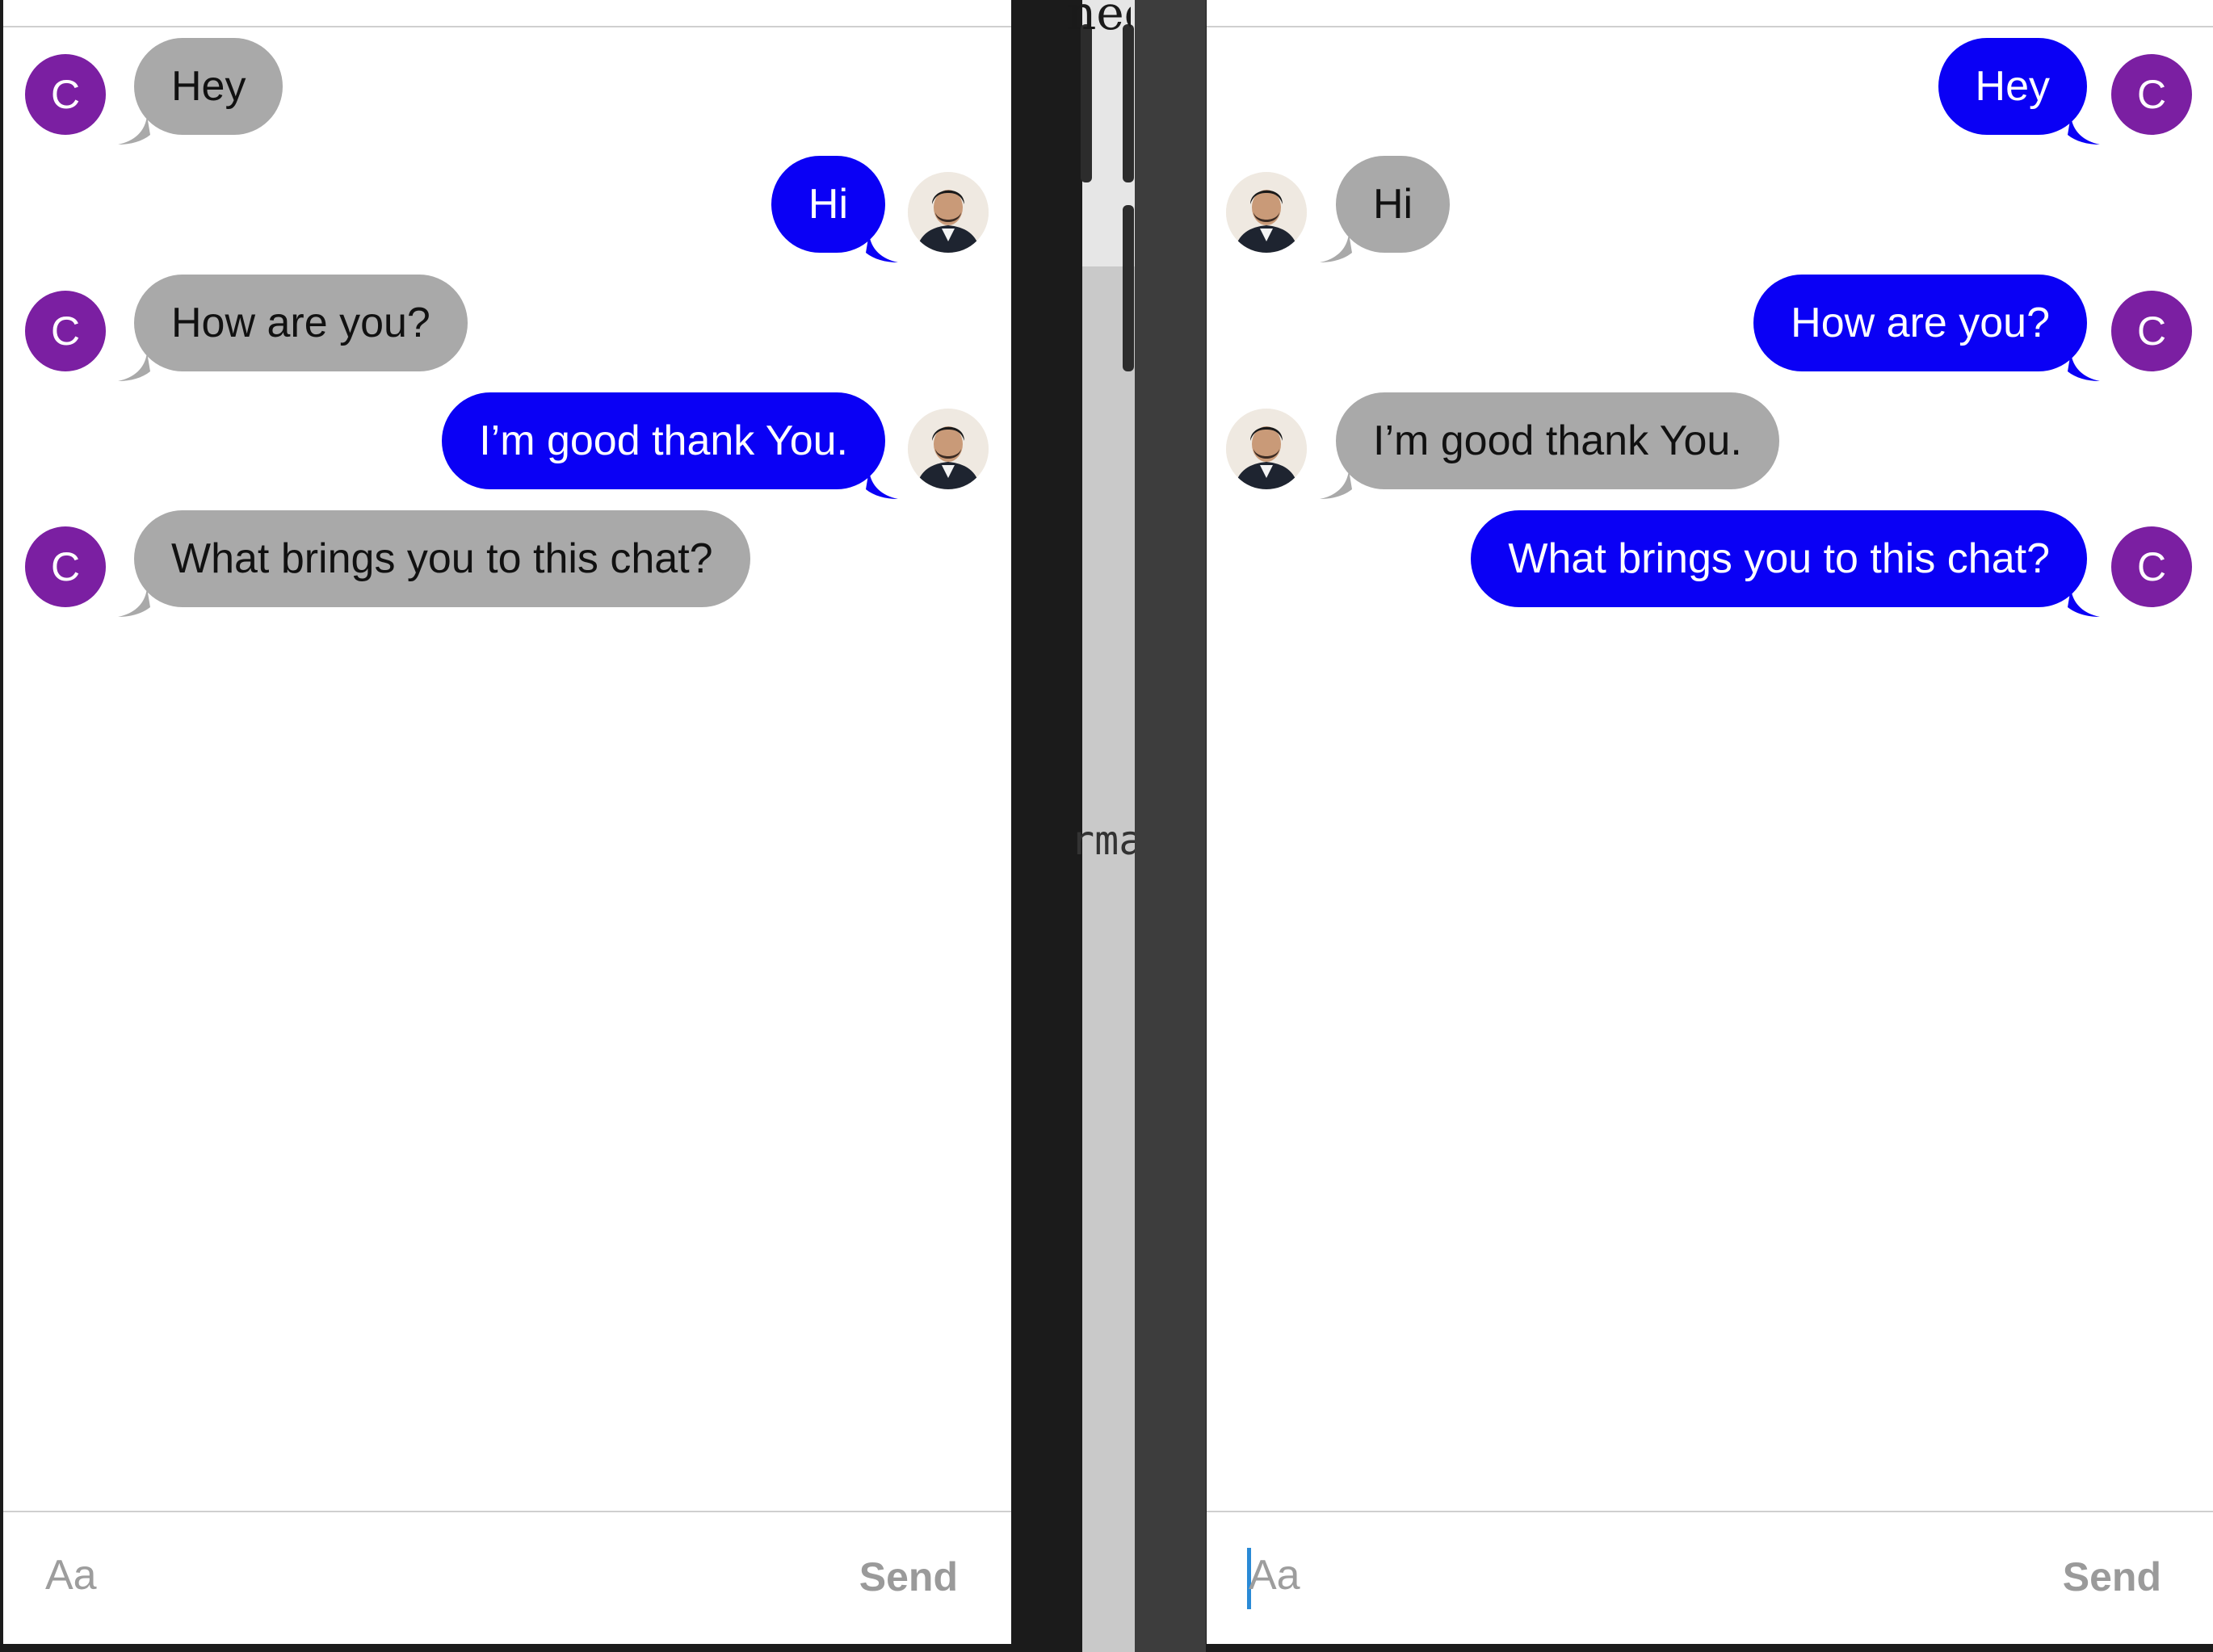 This screenshot has width=2213, height=1652. What do you see at coordinates (1102, 840) in the screenshot?
I see `background-text-fragment: rma` at bounding box center [1102, 840].